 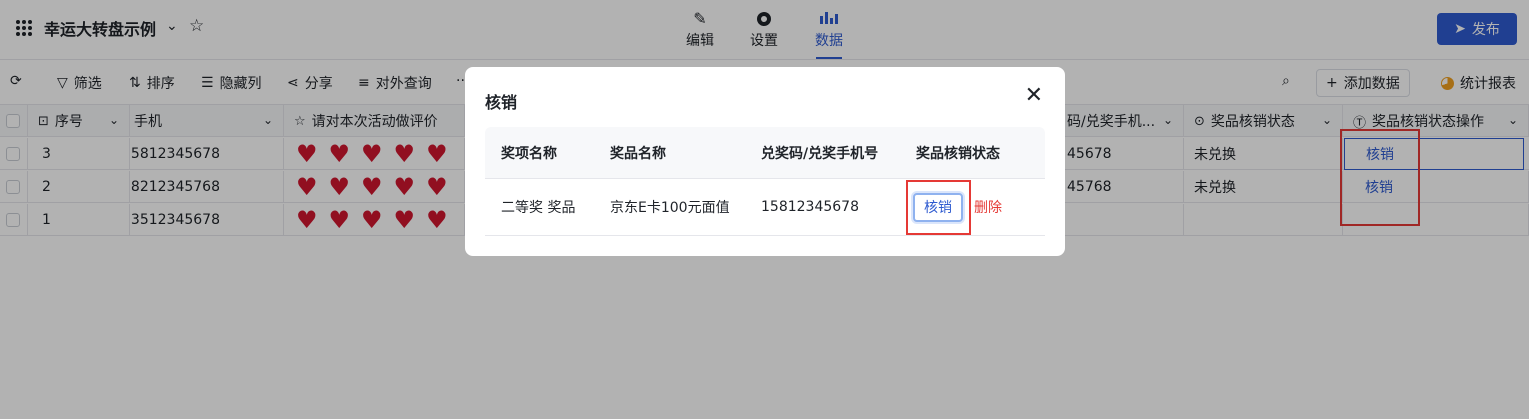 What do you see at coordinates (820, 153) in the screenshot?
I see `col-redeem-code: 兑奖码/兑奖手机号` at bounding box center [820, 153].